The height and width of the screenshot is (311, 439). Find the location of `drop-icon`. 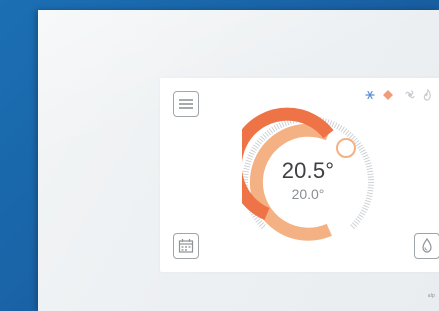

drop-icon is located at coordinates (427, 245).